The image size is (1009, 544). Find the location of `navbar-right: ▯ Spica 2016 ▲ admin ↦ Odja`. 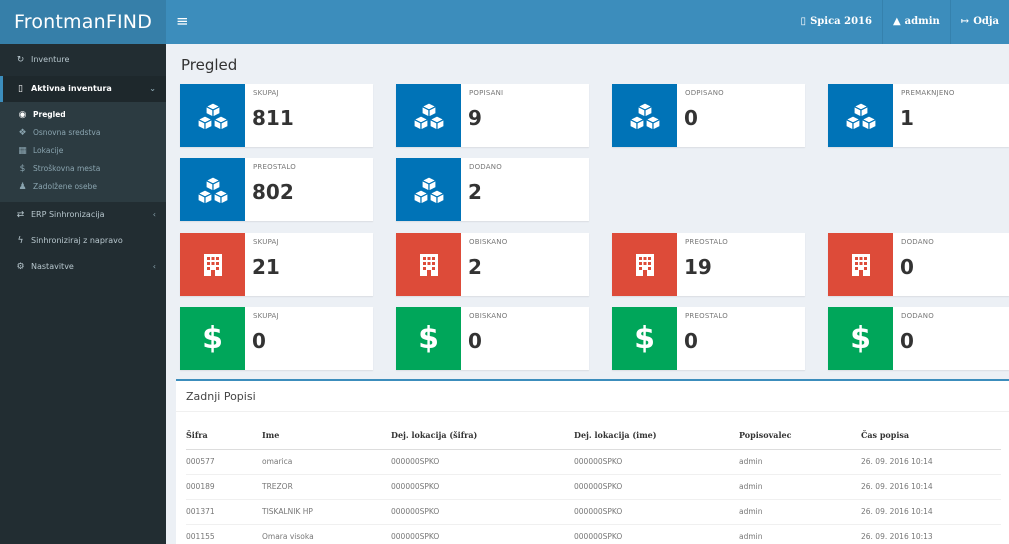

navbar-right: ▯ Spica 2016 ▲ admin ↦ Odja is located at coordinates (900, 22).